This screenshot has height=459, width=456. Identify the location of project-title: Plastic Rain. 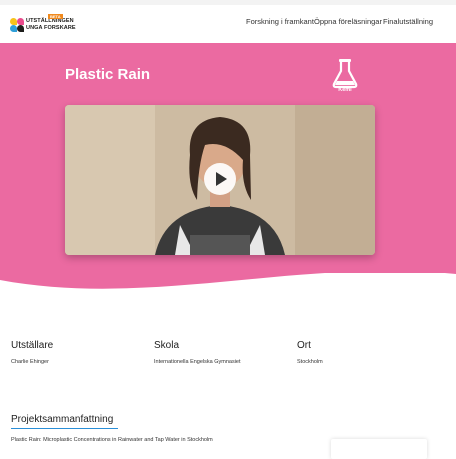
(108, 74).